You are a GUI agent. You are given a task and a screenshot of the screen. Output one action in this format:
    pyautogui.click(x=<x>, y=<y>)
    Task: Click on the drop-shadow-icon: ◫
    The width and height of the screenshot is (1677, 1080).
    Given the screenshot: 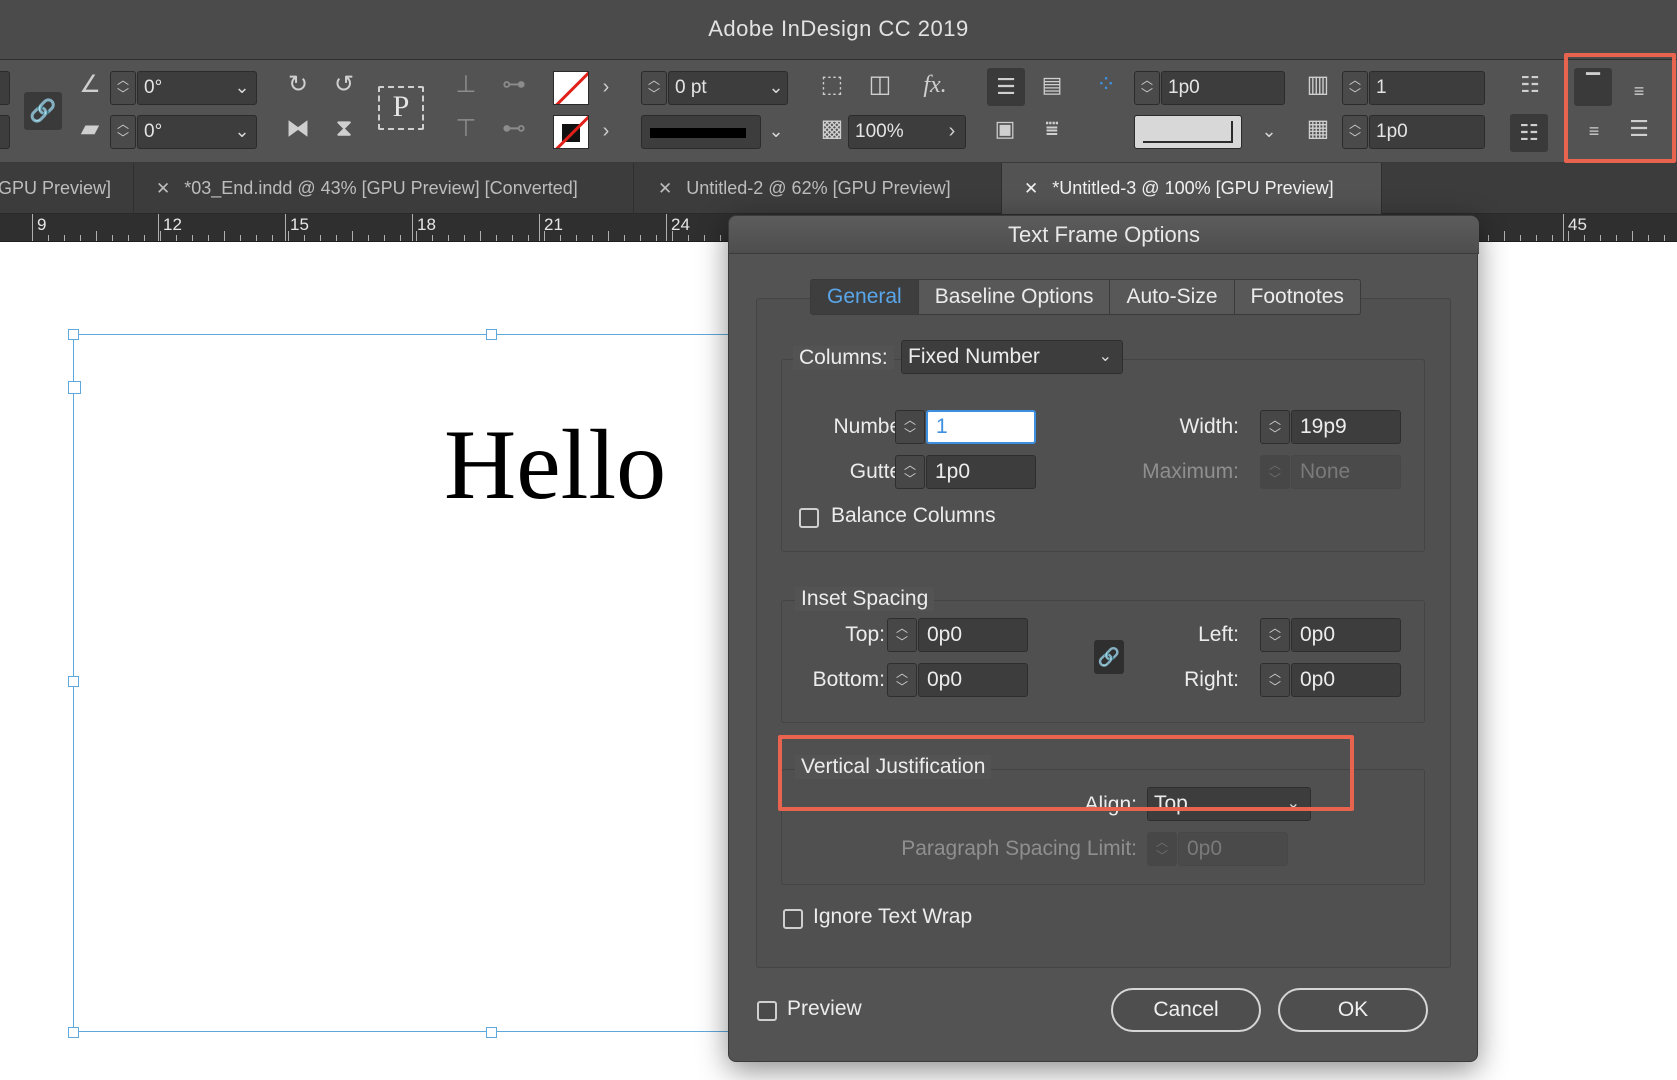 What is the action you would take?
    pyautogui.click(x=880, y=85)
    